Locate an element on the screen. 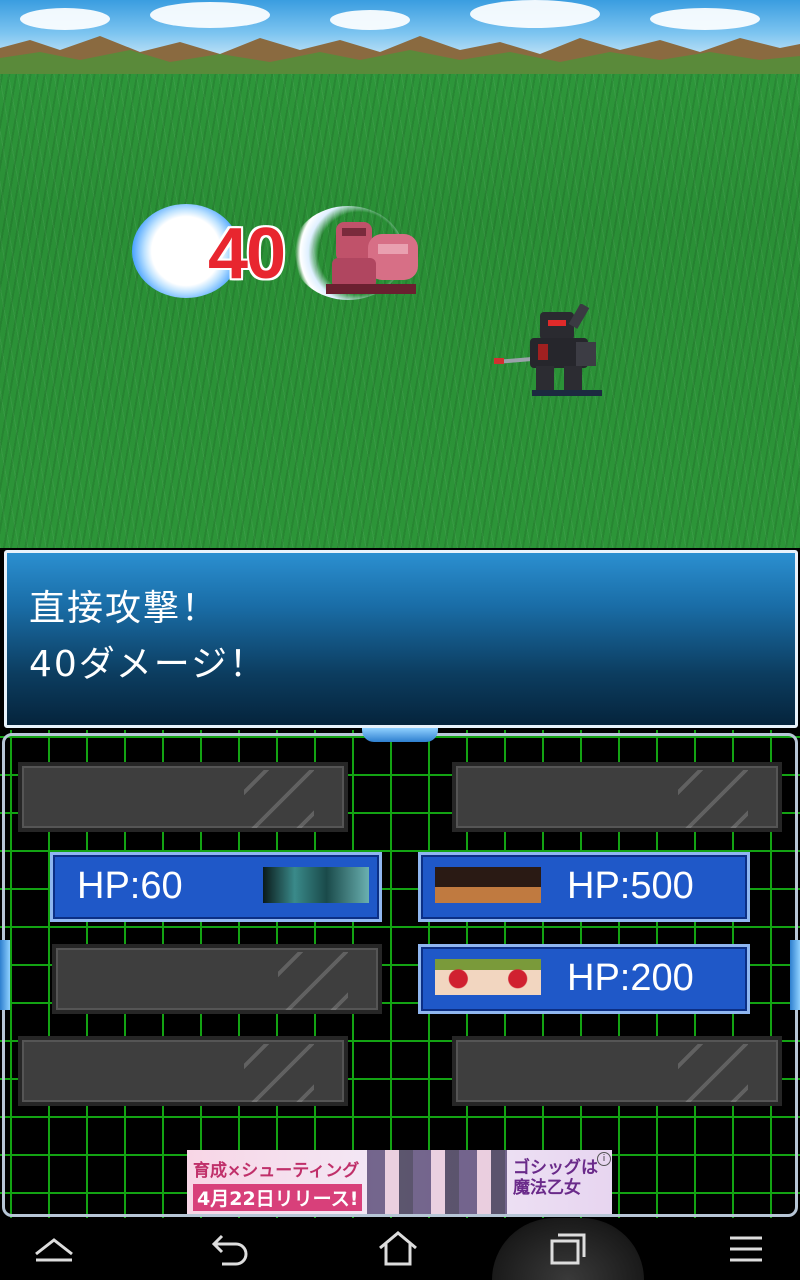 This screenshot has width=800, height=1280. right-unit-bottom-slot: HP:200 is located at coordinates (584, 979).